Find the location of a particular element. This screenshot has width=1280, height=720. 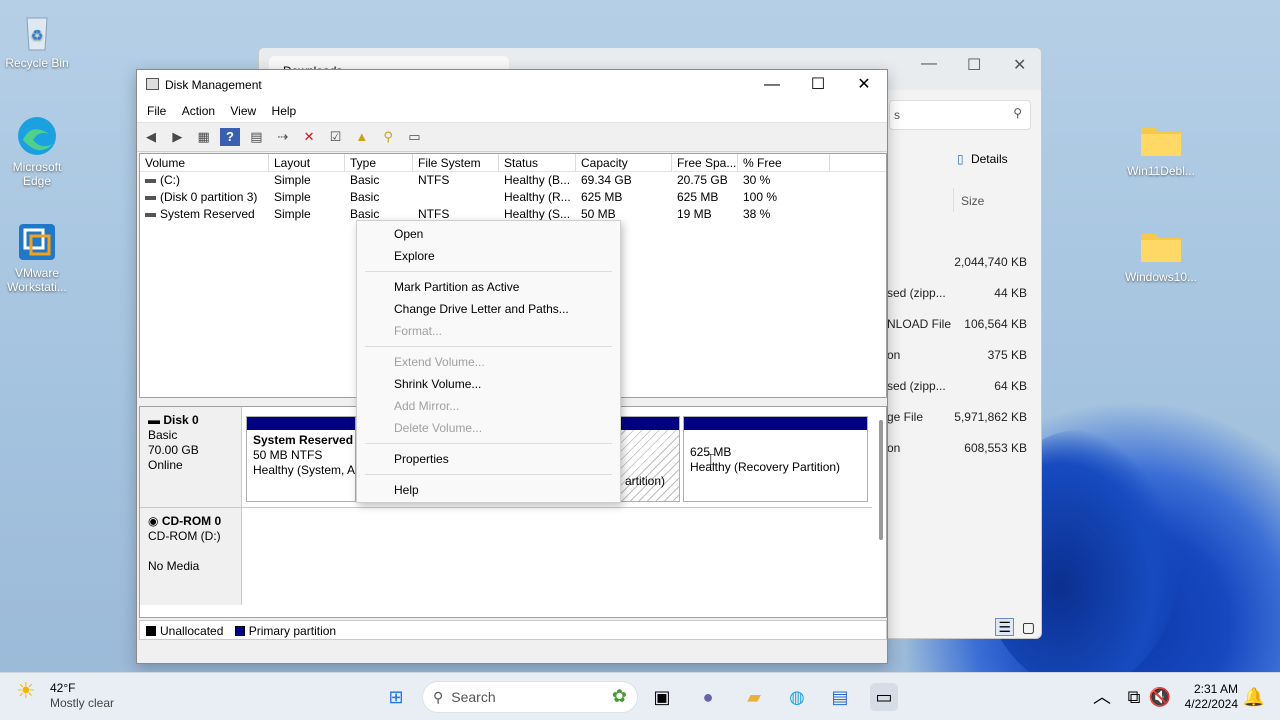

list-view-icon: ☰ is located at coordinates (1004, 627).